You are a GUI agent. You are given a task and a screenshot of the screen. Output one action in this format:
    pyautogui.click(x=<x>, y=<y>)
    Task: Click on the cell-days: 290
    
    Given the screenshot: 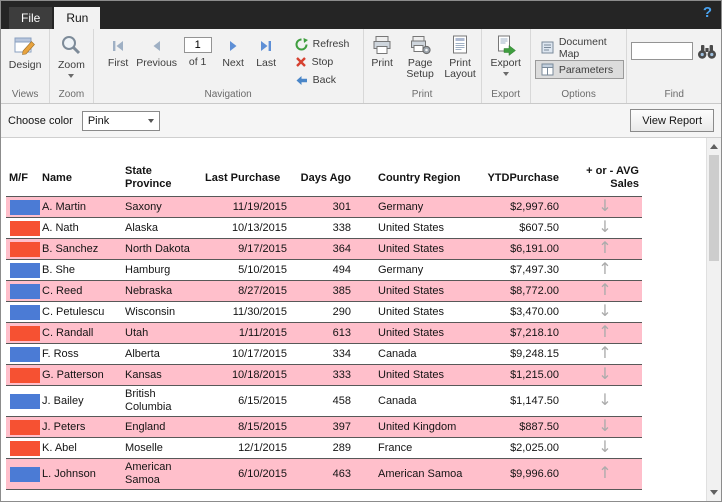 What is the action you would take?
    pyautogui.click(x=341, y=311)
    